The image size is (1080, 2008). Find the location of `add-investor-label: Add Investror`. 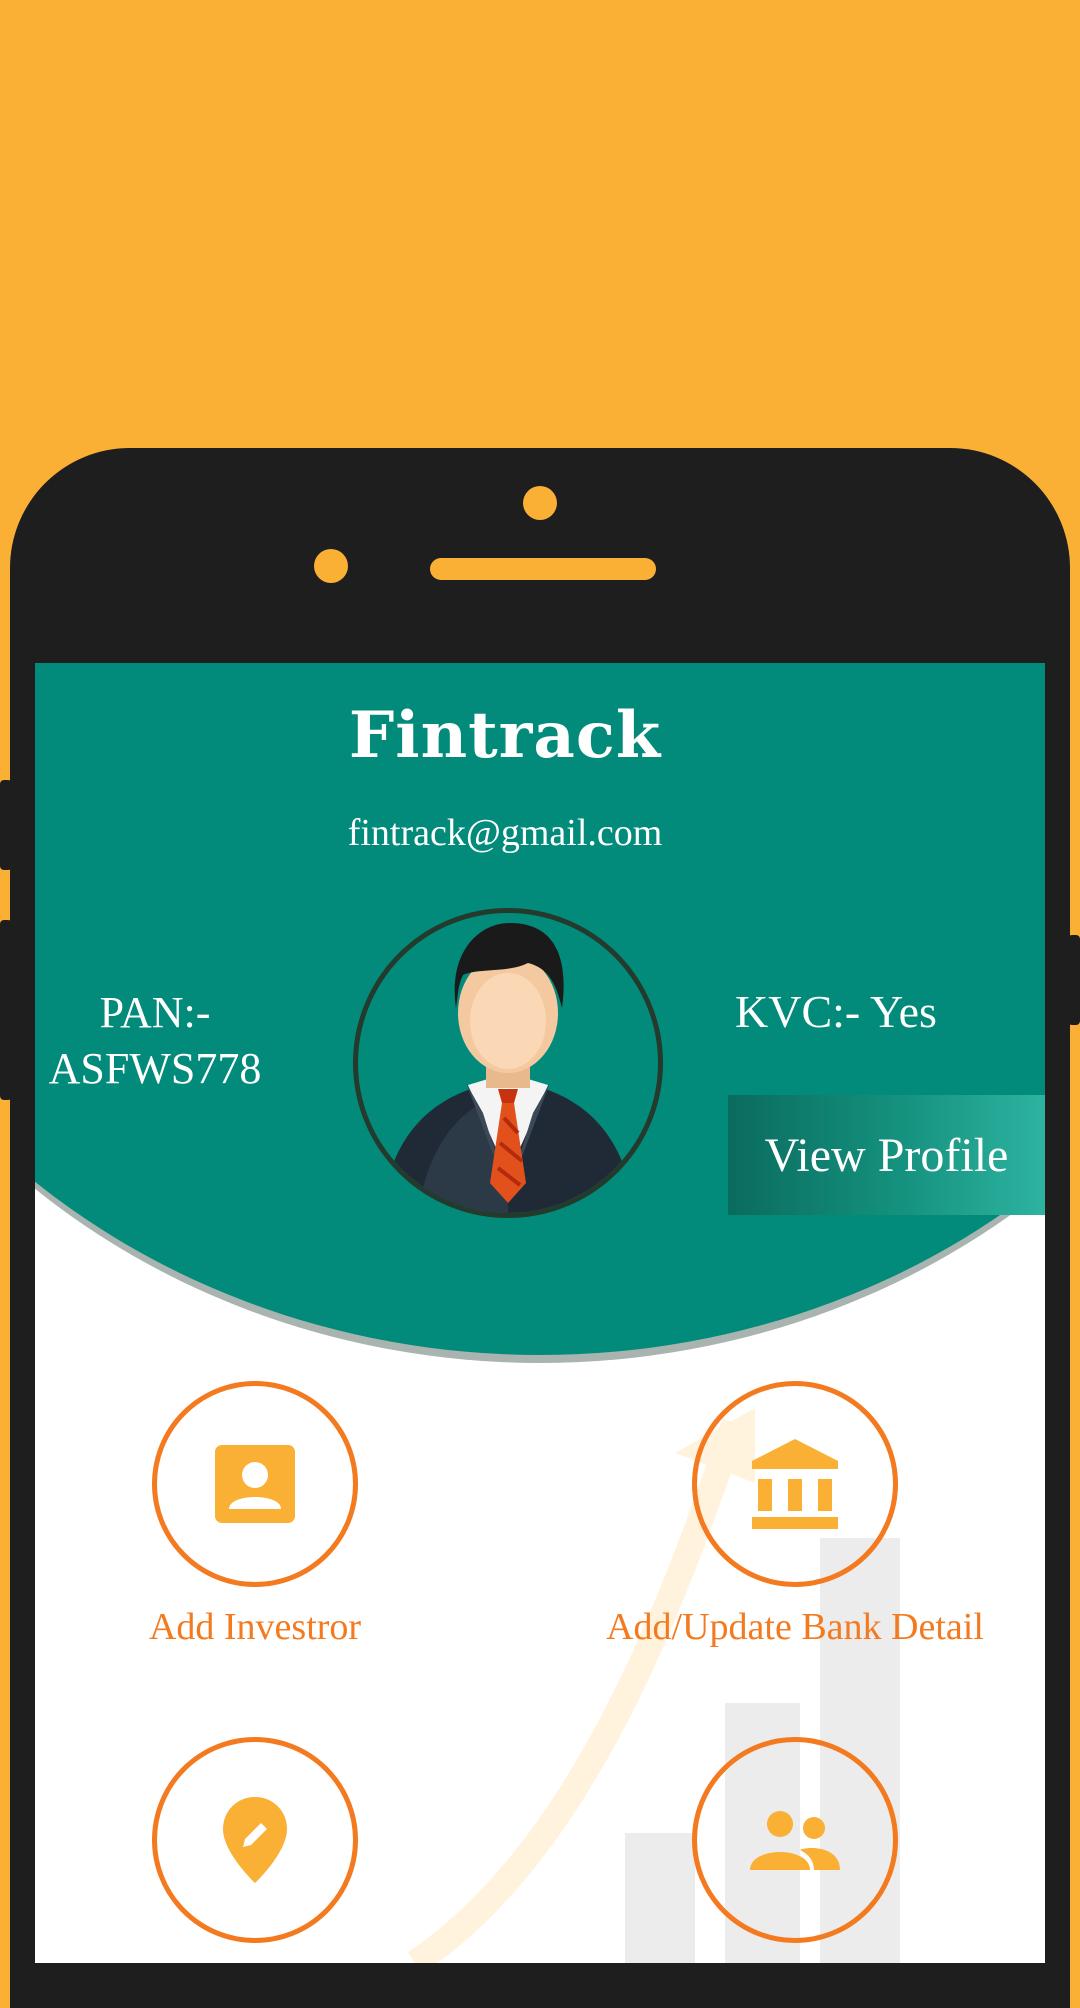

add-investor-label: Add Investror is located at coordinates (255, 1627).